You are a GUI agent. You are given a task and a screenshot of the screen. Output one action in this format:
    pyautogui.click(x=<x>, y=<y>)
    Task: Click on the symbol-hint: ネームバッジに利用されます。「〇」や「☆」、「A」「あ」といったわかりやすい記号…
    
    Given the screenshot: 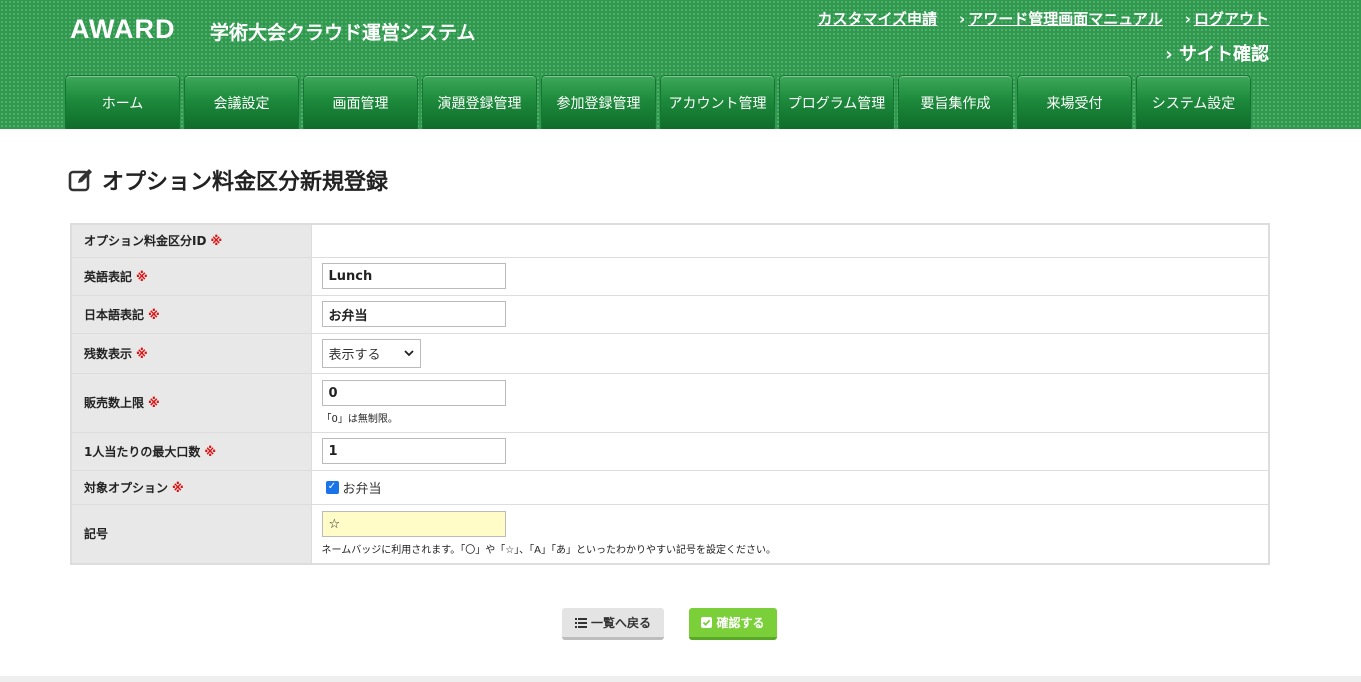 What is the action you would take?
    pyautogui.click(x=549, y=551)
    